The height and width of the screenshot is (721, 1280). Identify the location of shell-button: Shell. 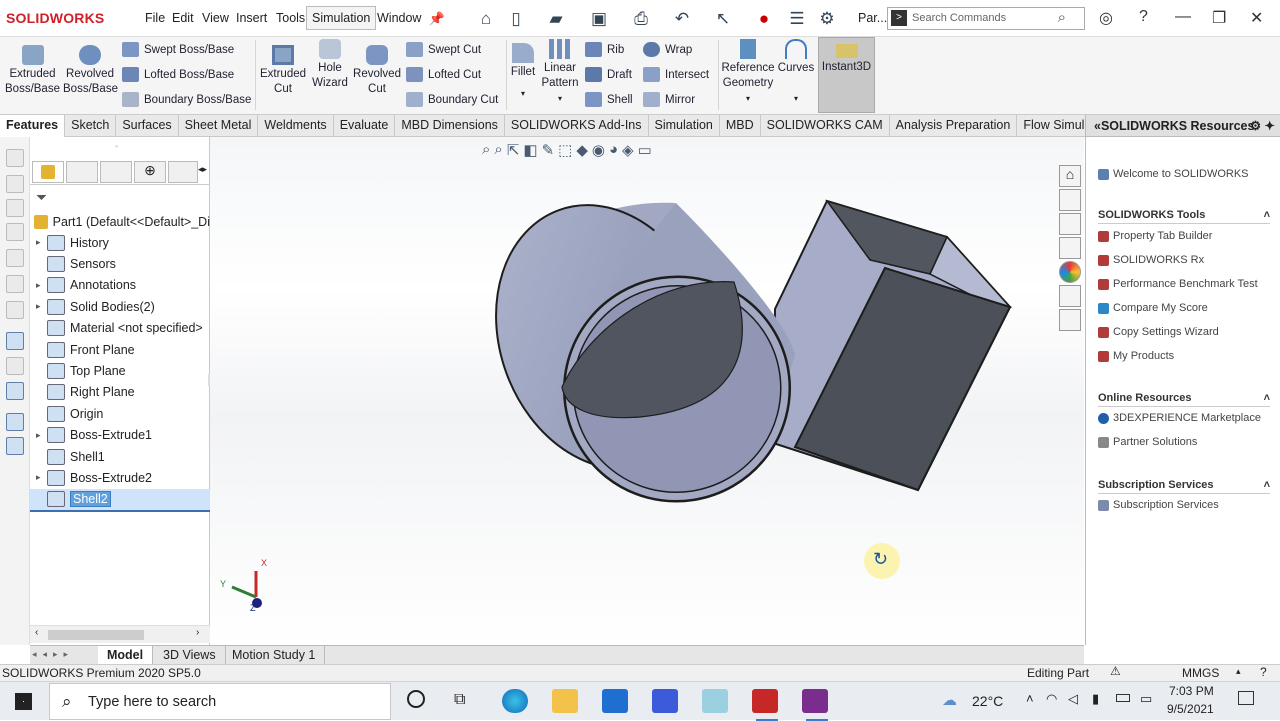
(609, 99).